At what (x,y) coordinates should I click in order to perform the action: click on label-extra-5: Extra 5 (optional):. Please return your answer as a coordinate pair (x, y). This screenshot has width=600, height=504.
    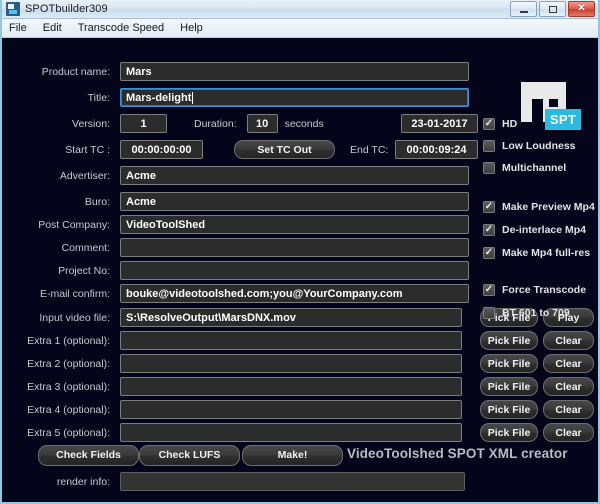
    Looking at the image, I should click on (68, 432).